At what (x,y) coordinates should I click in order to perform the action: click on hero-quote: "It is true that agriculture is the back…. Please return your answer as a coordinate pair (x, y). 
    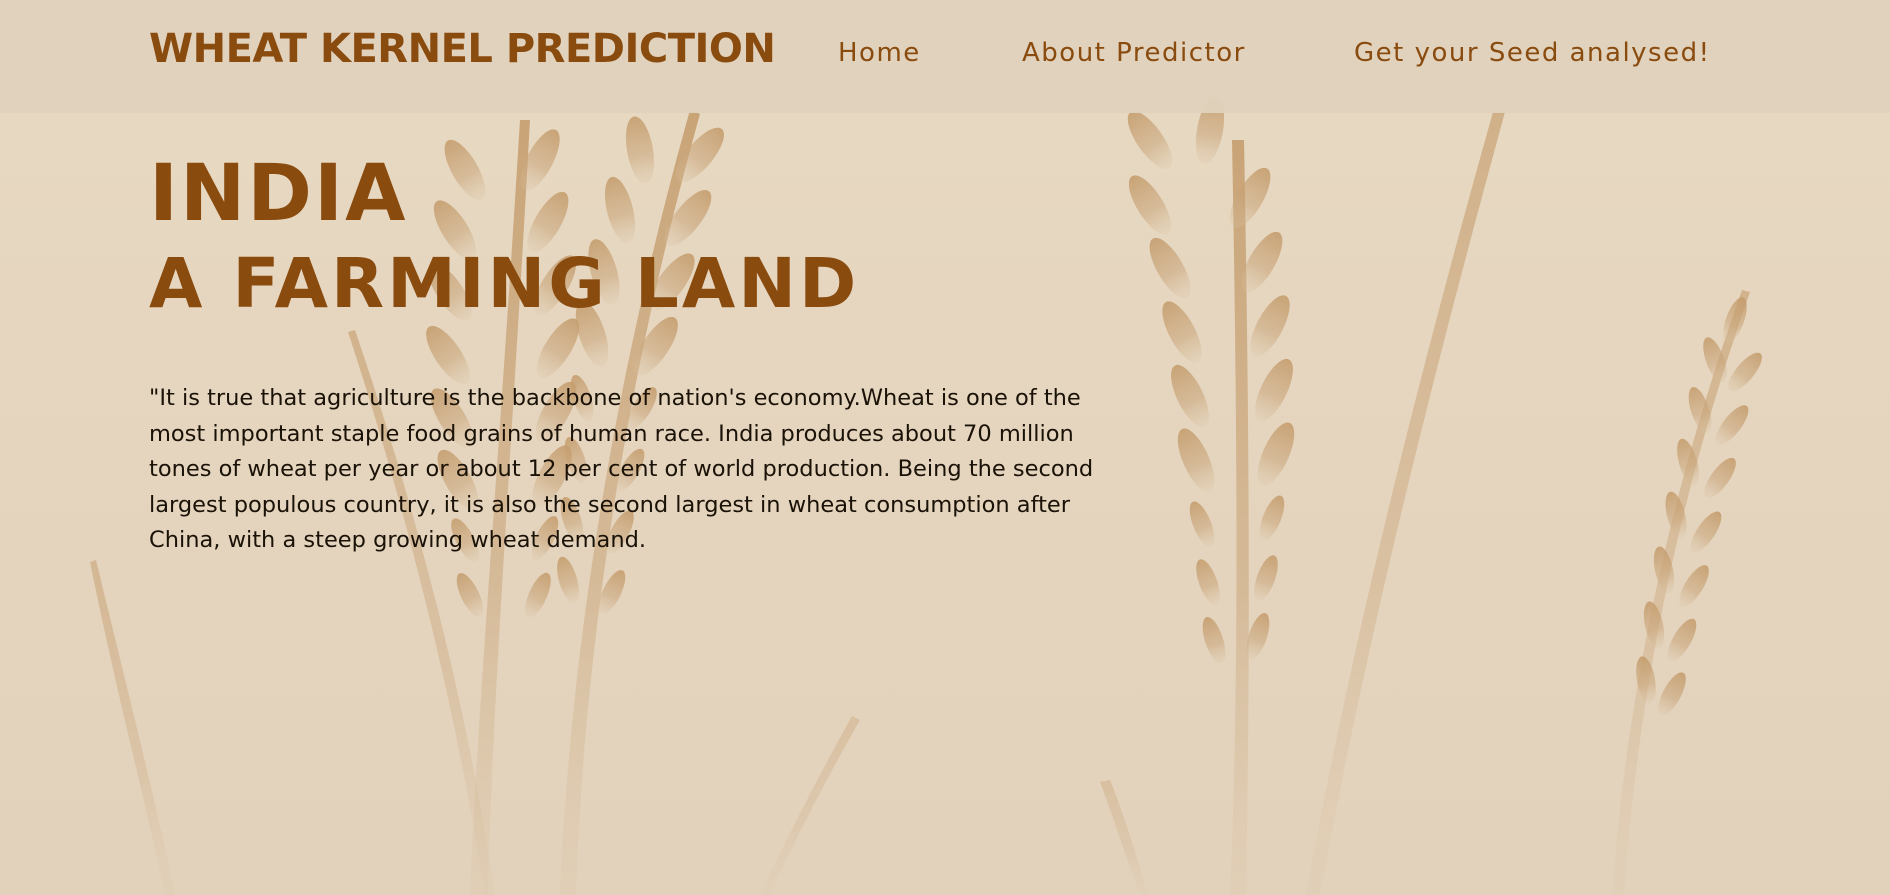
    Looking at the image, I should click on (621, 469).